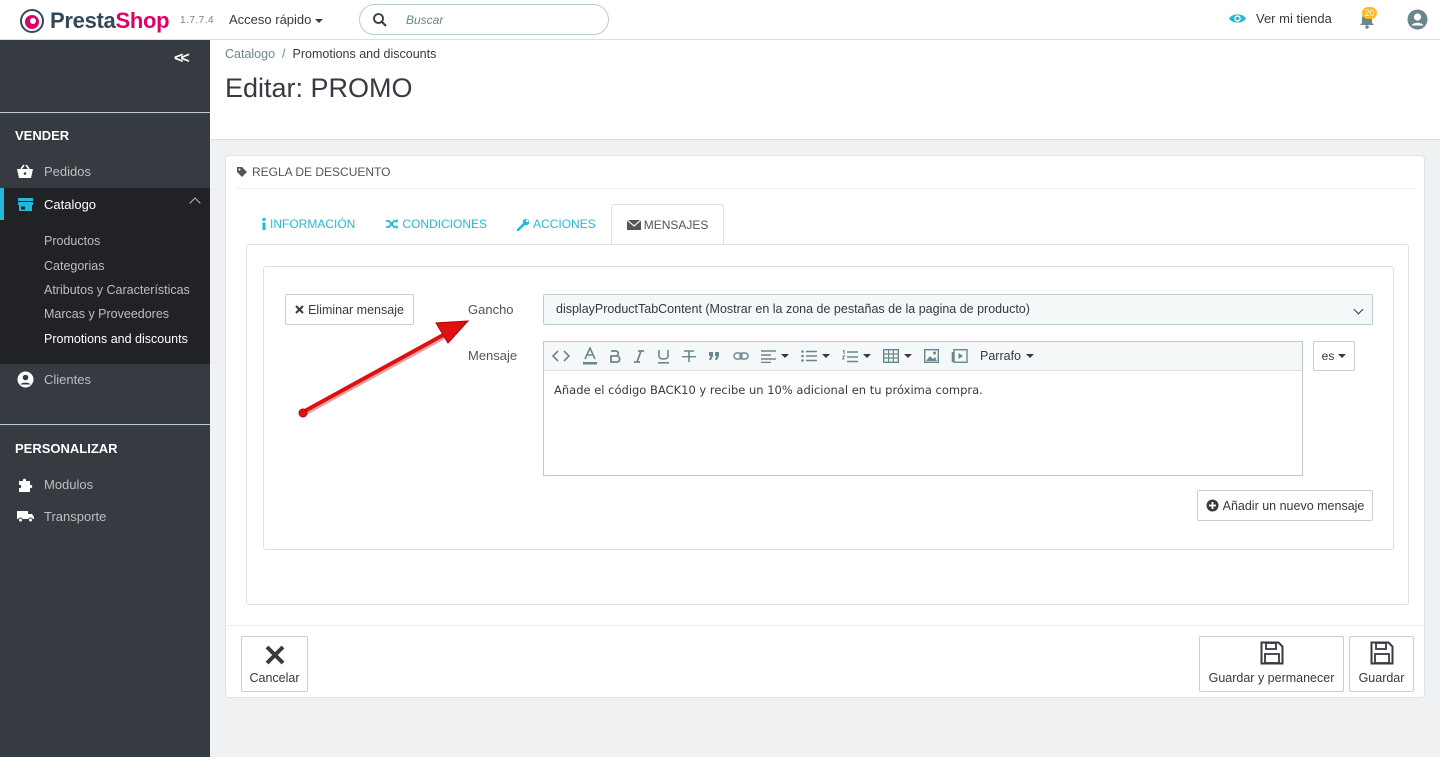  I want to click on submenu-item-products: Productos, so click(72, 241).